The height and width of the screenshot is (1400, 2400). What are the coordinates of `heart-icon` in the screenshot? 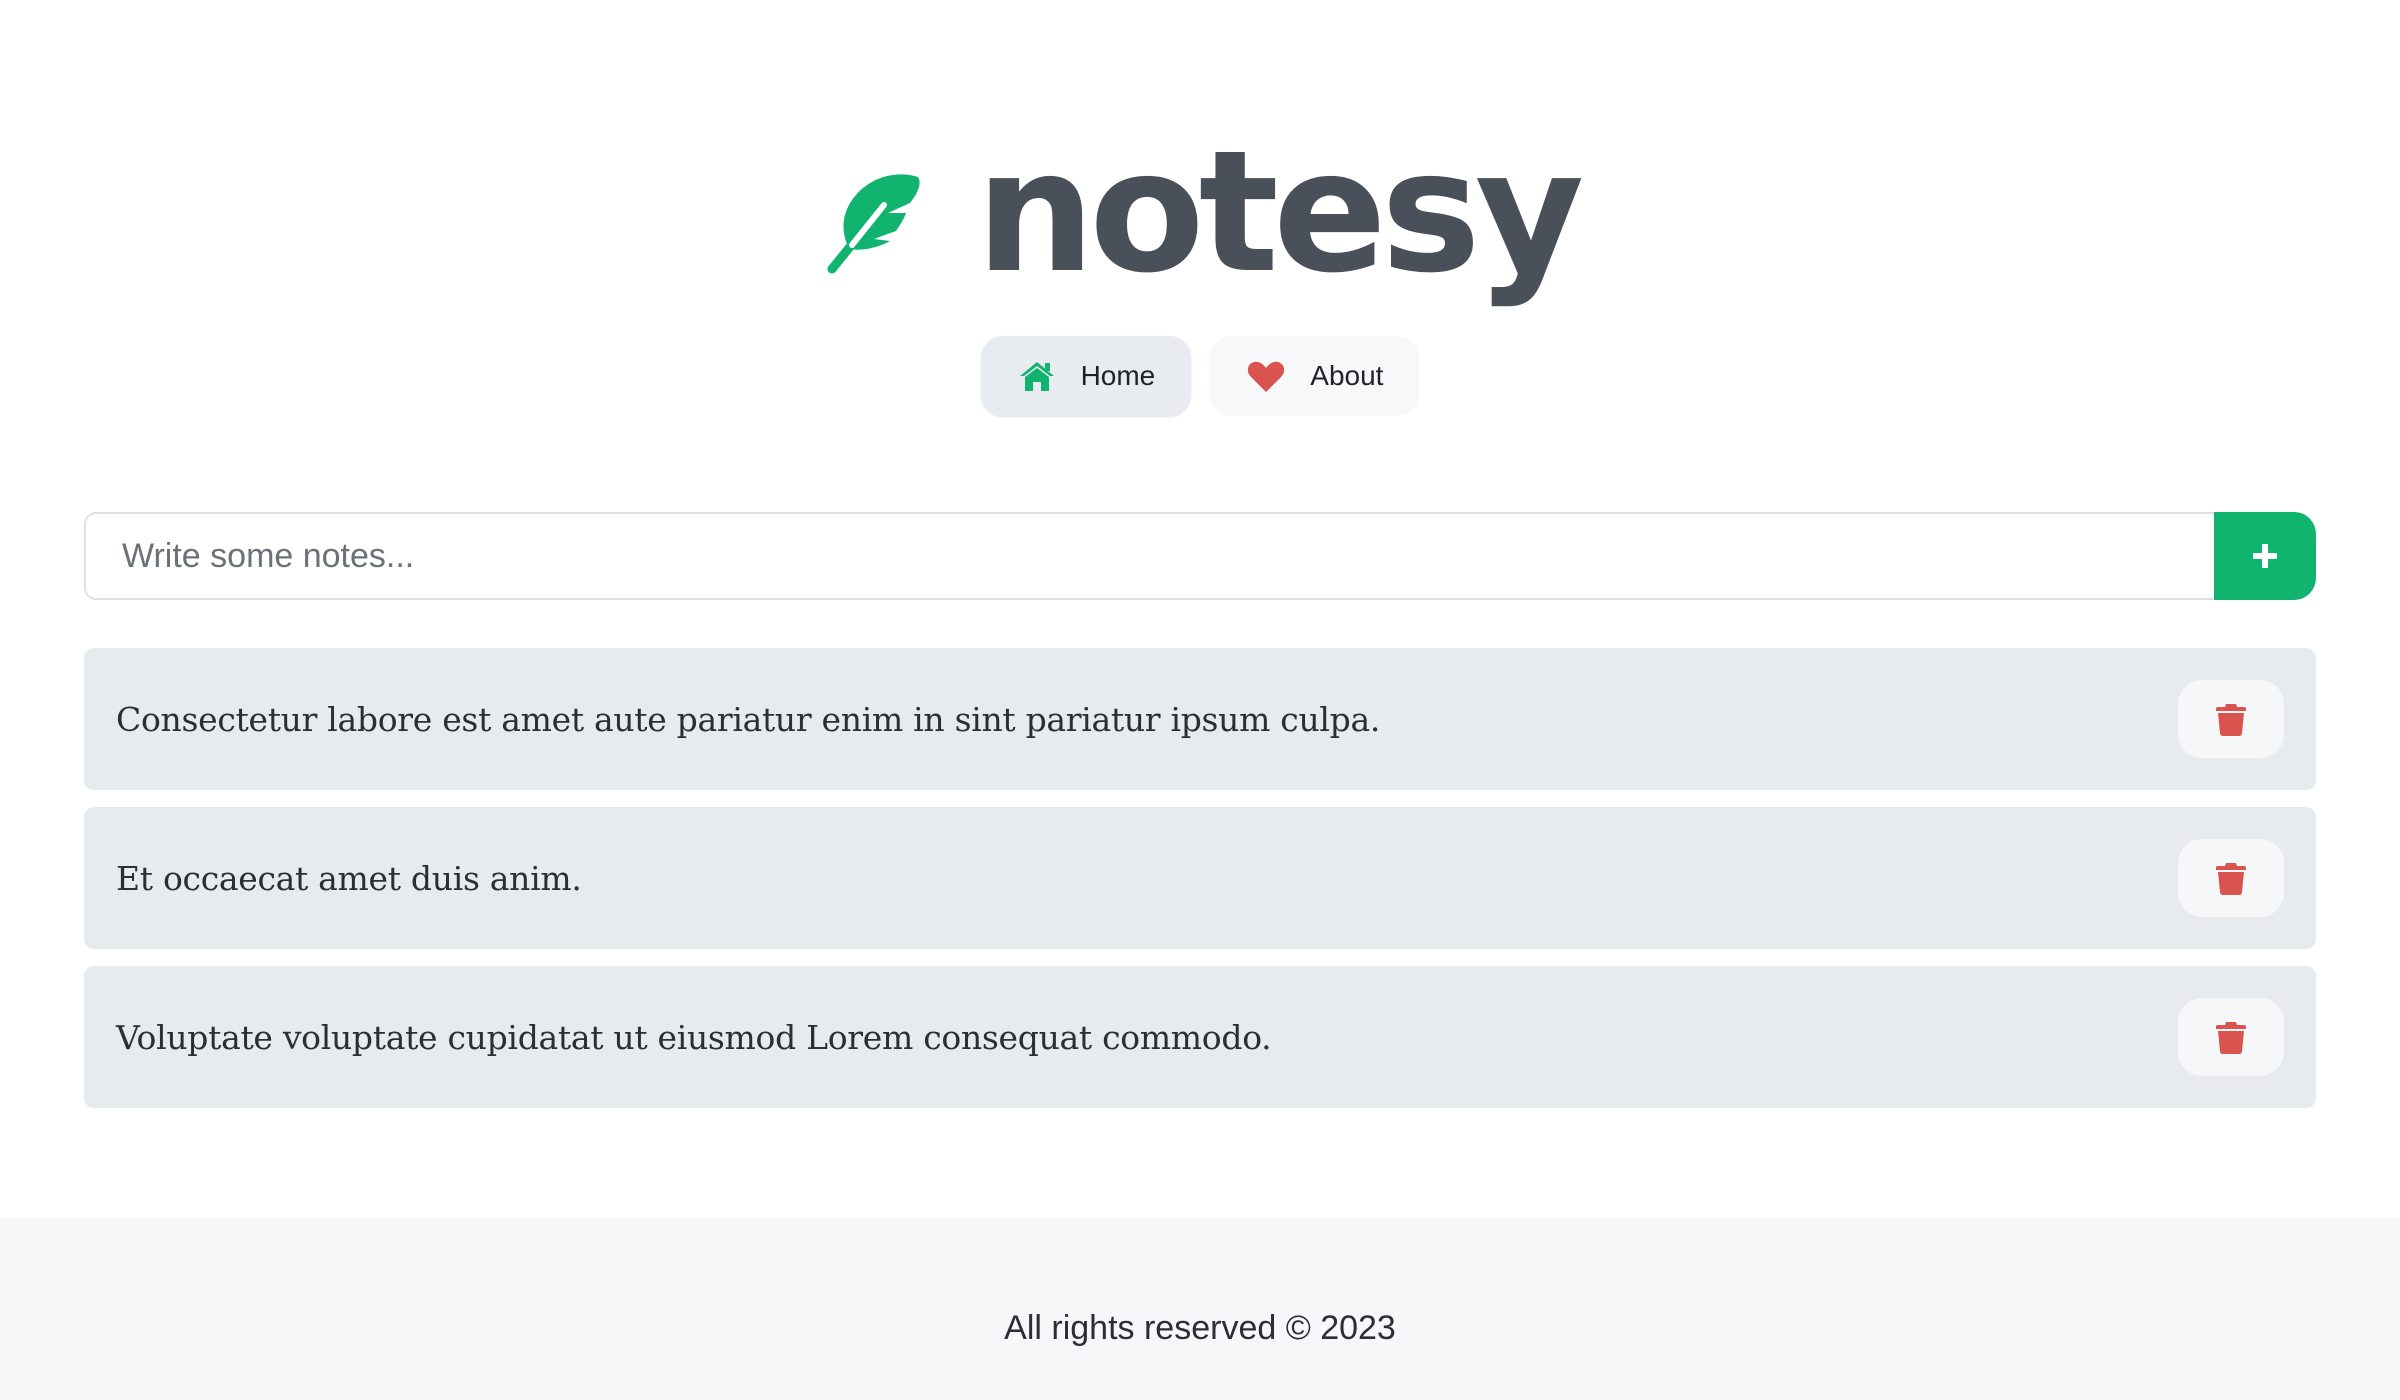 It's located at (1266, 376).